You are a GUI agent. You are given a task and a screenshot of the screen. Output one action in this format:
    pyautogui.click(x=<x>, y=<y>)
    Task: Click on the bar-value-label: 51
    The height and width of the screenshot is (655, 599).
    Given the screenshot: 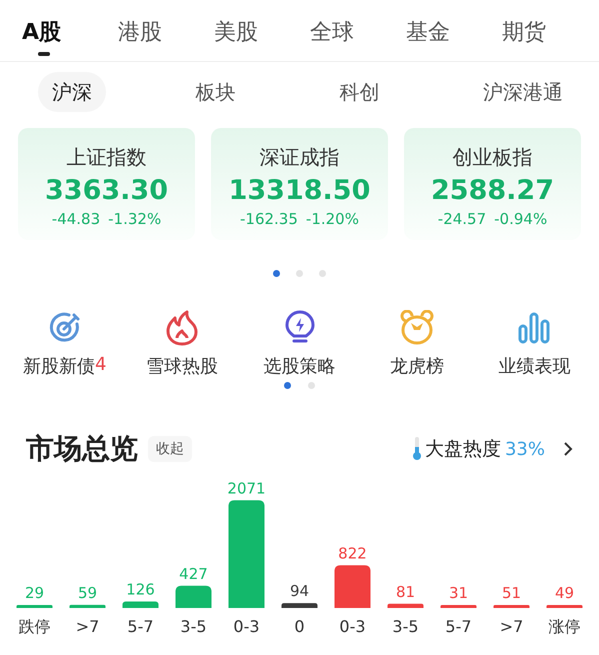 What is the action you would take?
    pyautogui.click(x=512, y=593)
    